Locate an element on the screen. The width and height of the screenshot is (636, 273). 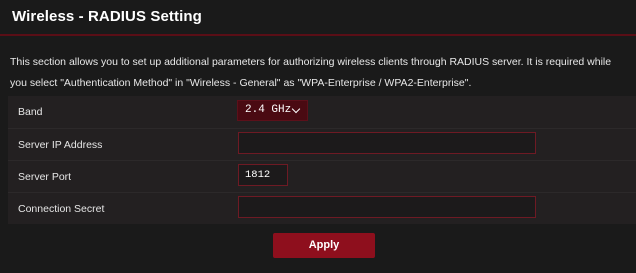
connection-secret-input is located at coordinates (387, 207).